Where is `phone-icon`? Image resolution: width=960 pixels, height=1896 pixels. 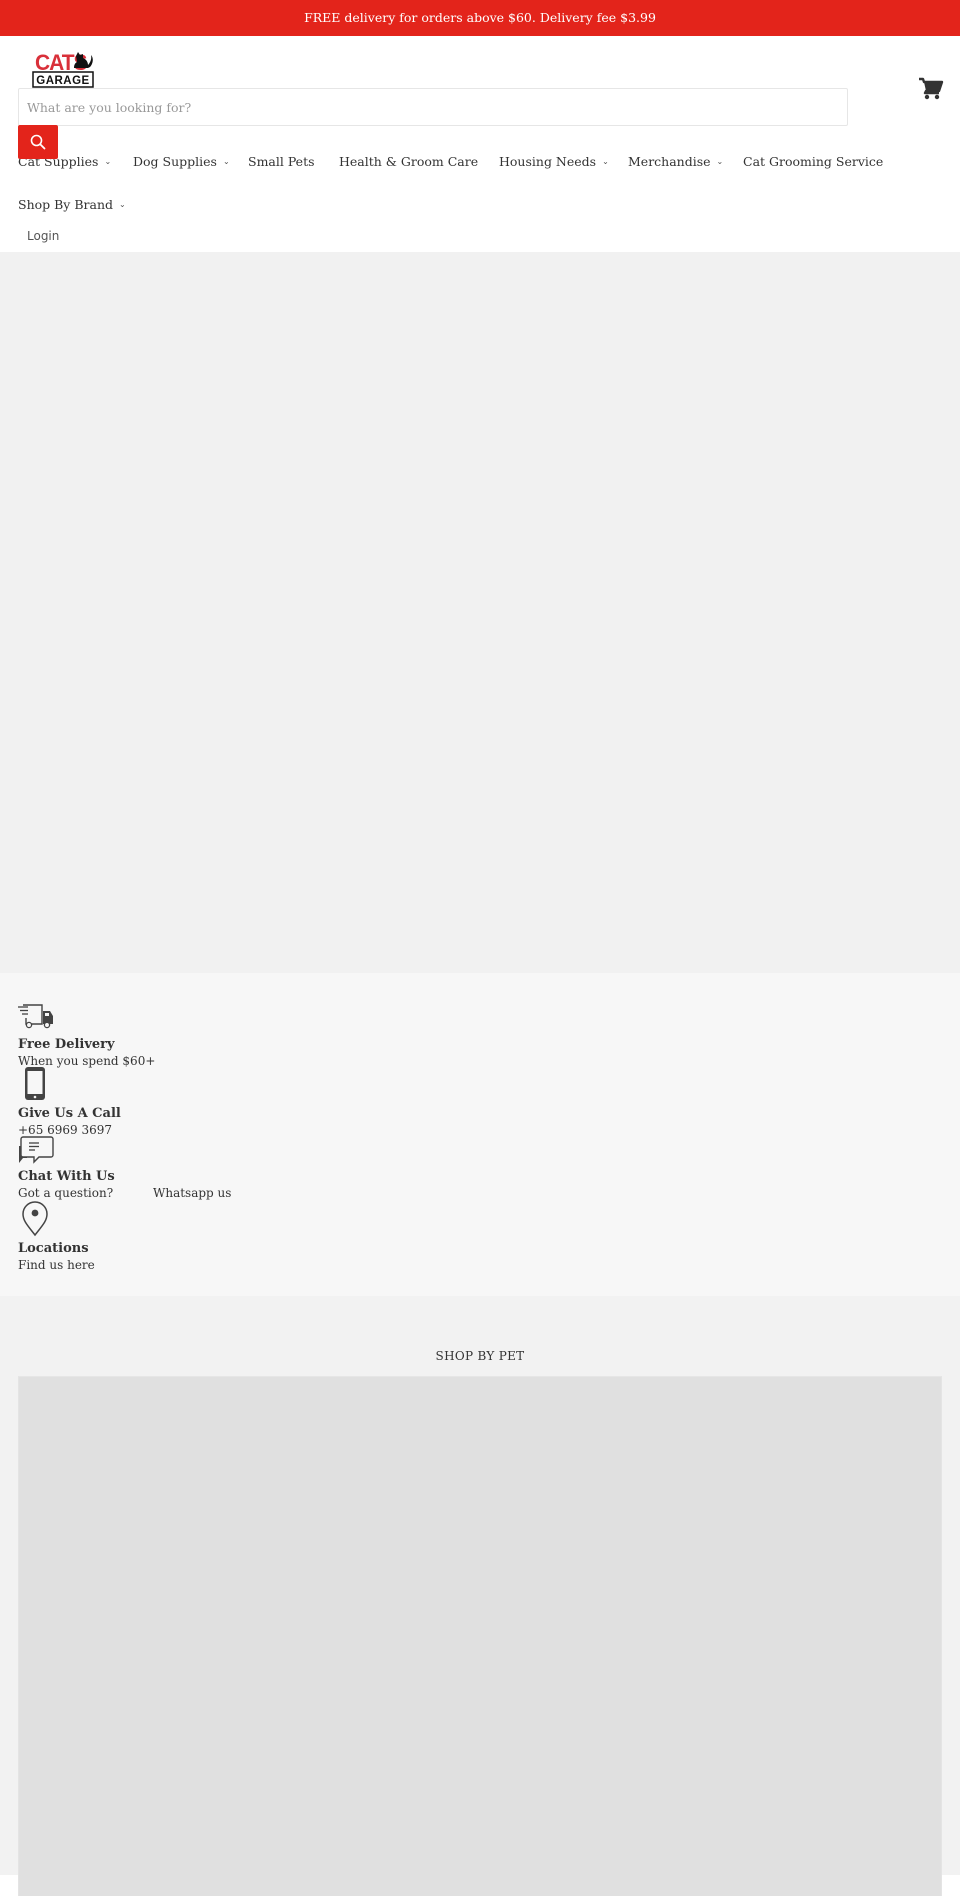
phone-icon is located at coordinates (35, 1083).